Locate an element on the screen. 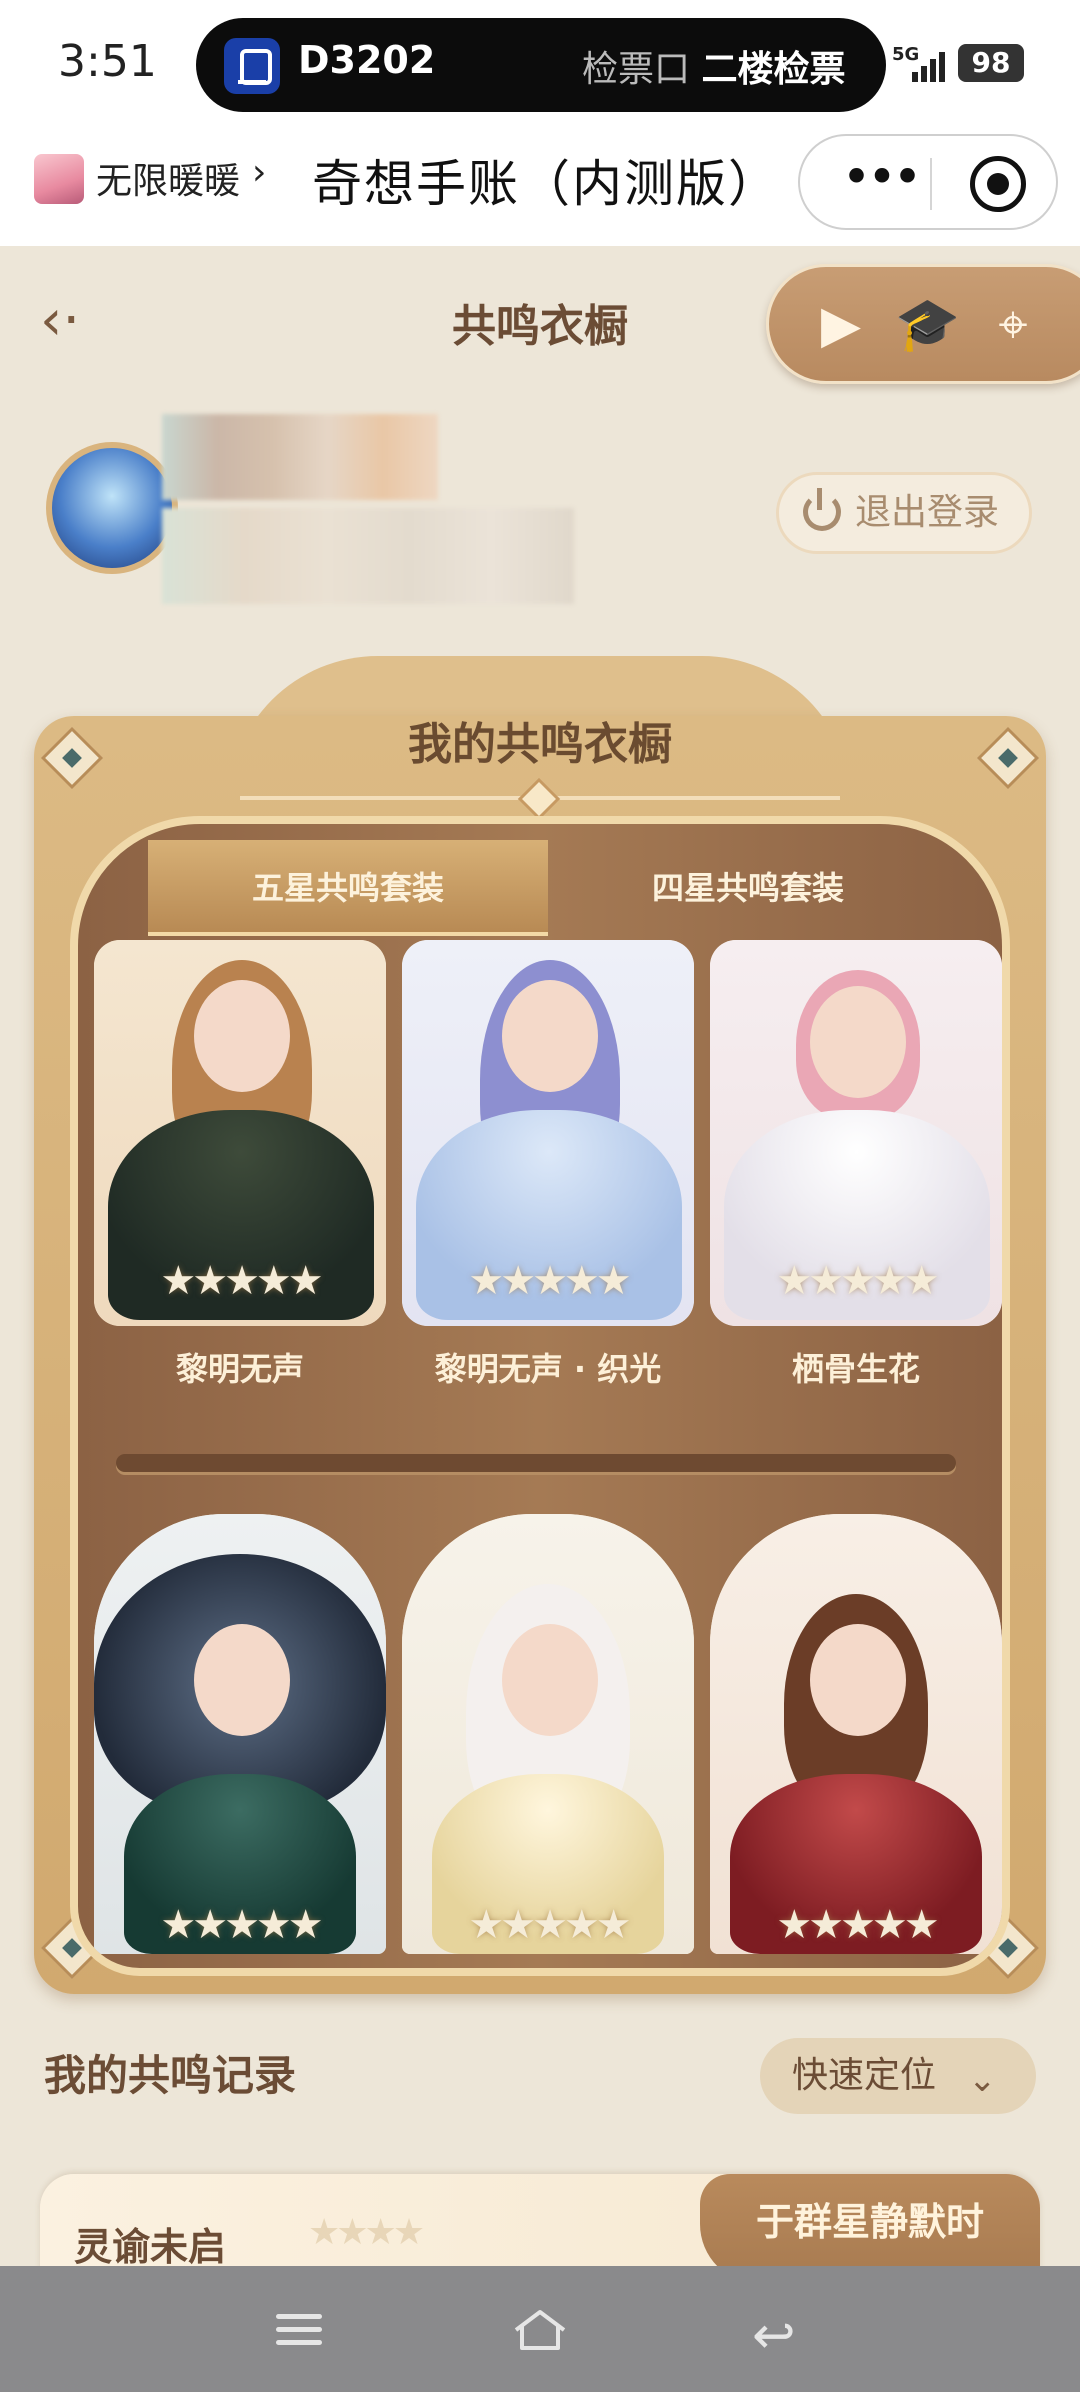 The width and height of the screenshot is (1080, 2392). train-live-activity: D3202 检票口 二楼检票 is located at coordinates (541, 65).